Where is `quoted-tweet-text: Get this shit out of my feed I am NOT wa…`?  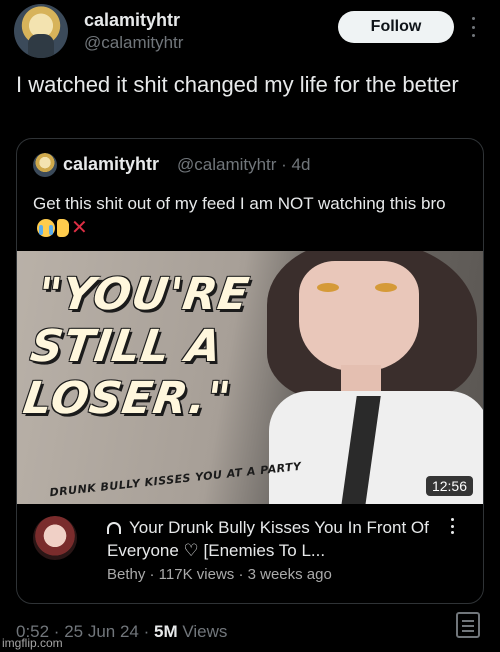 quoted-tweet-text: Get this shit out of my feed I am NOT wa… is located at coordinates (239, 203).